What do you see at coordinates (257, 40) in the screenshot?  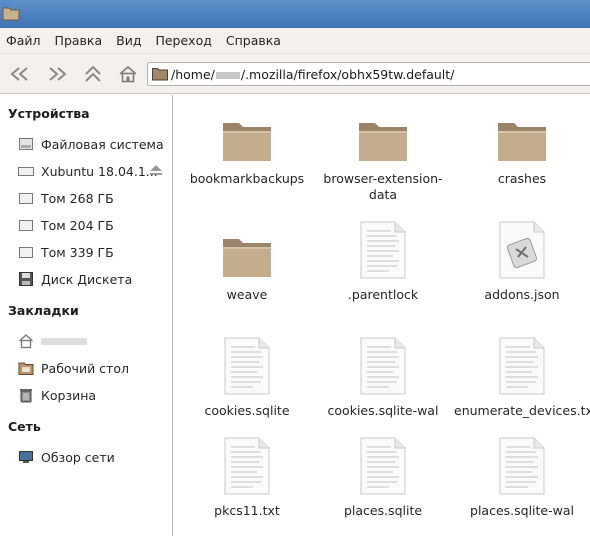 I see `menu-help: Справка` at bounding box center [257, 40].